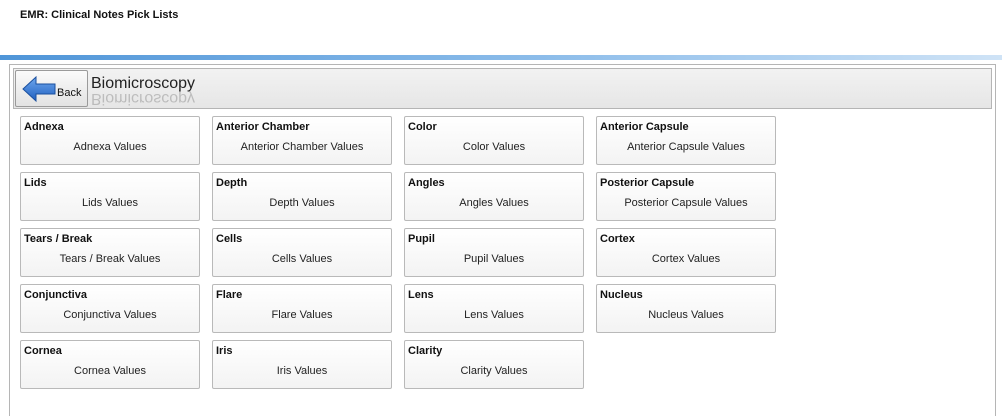 The height and width of the screenshot is (416, 1002). Describe the element at coordinates (621, 295) in the screenshot. I see `tile-title: Nucleus` at that location.